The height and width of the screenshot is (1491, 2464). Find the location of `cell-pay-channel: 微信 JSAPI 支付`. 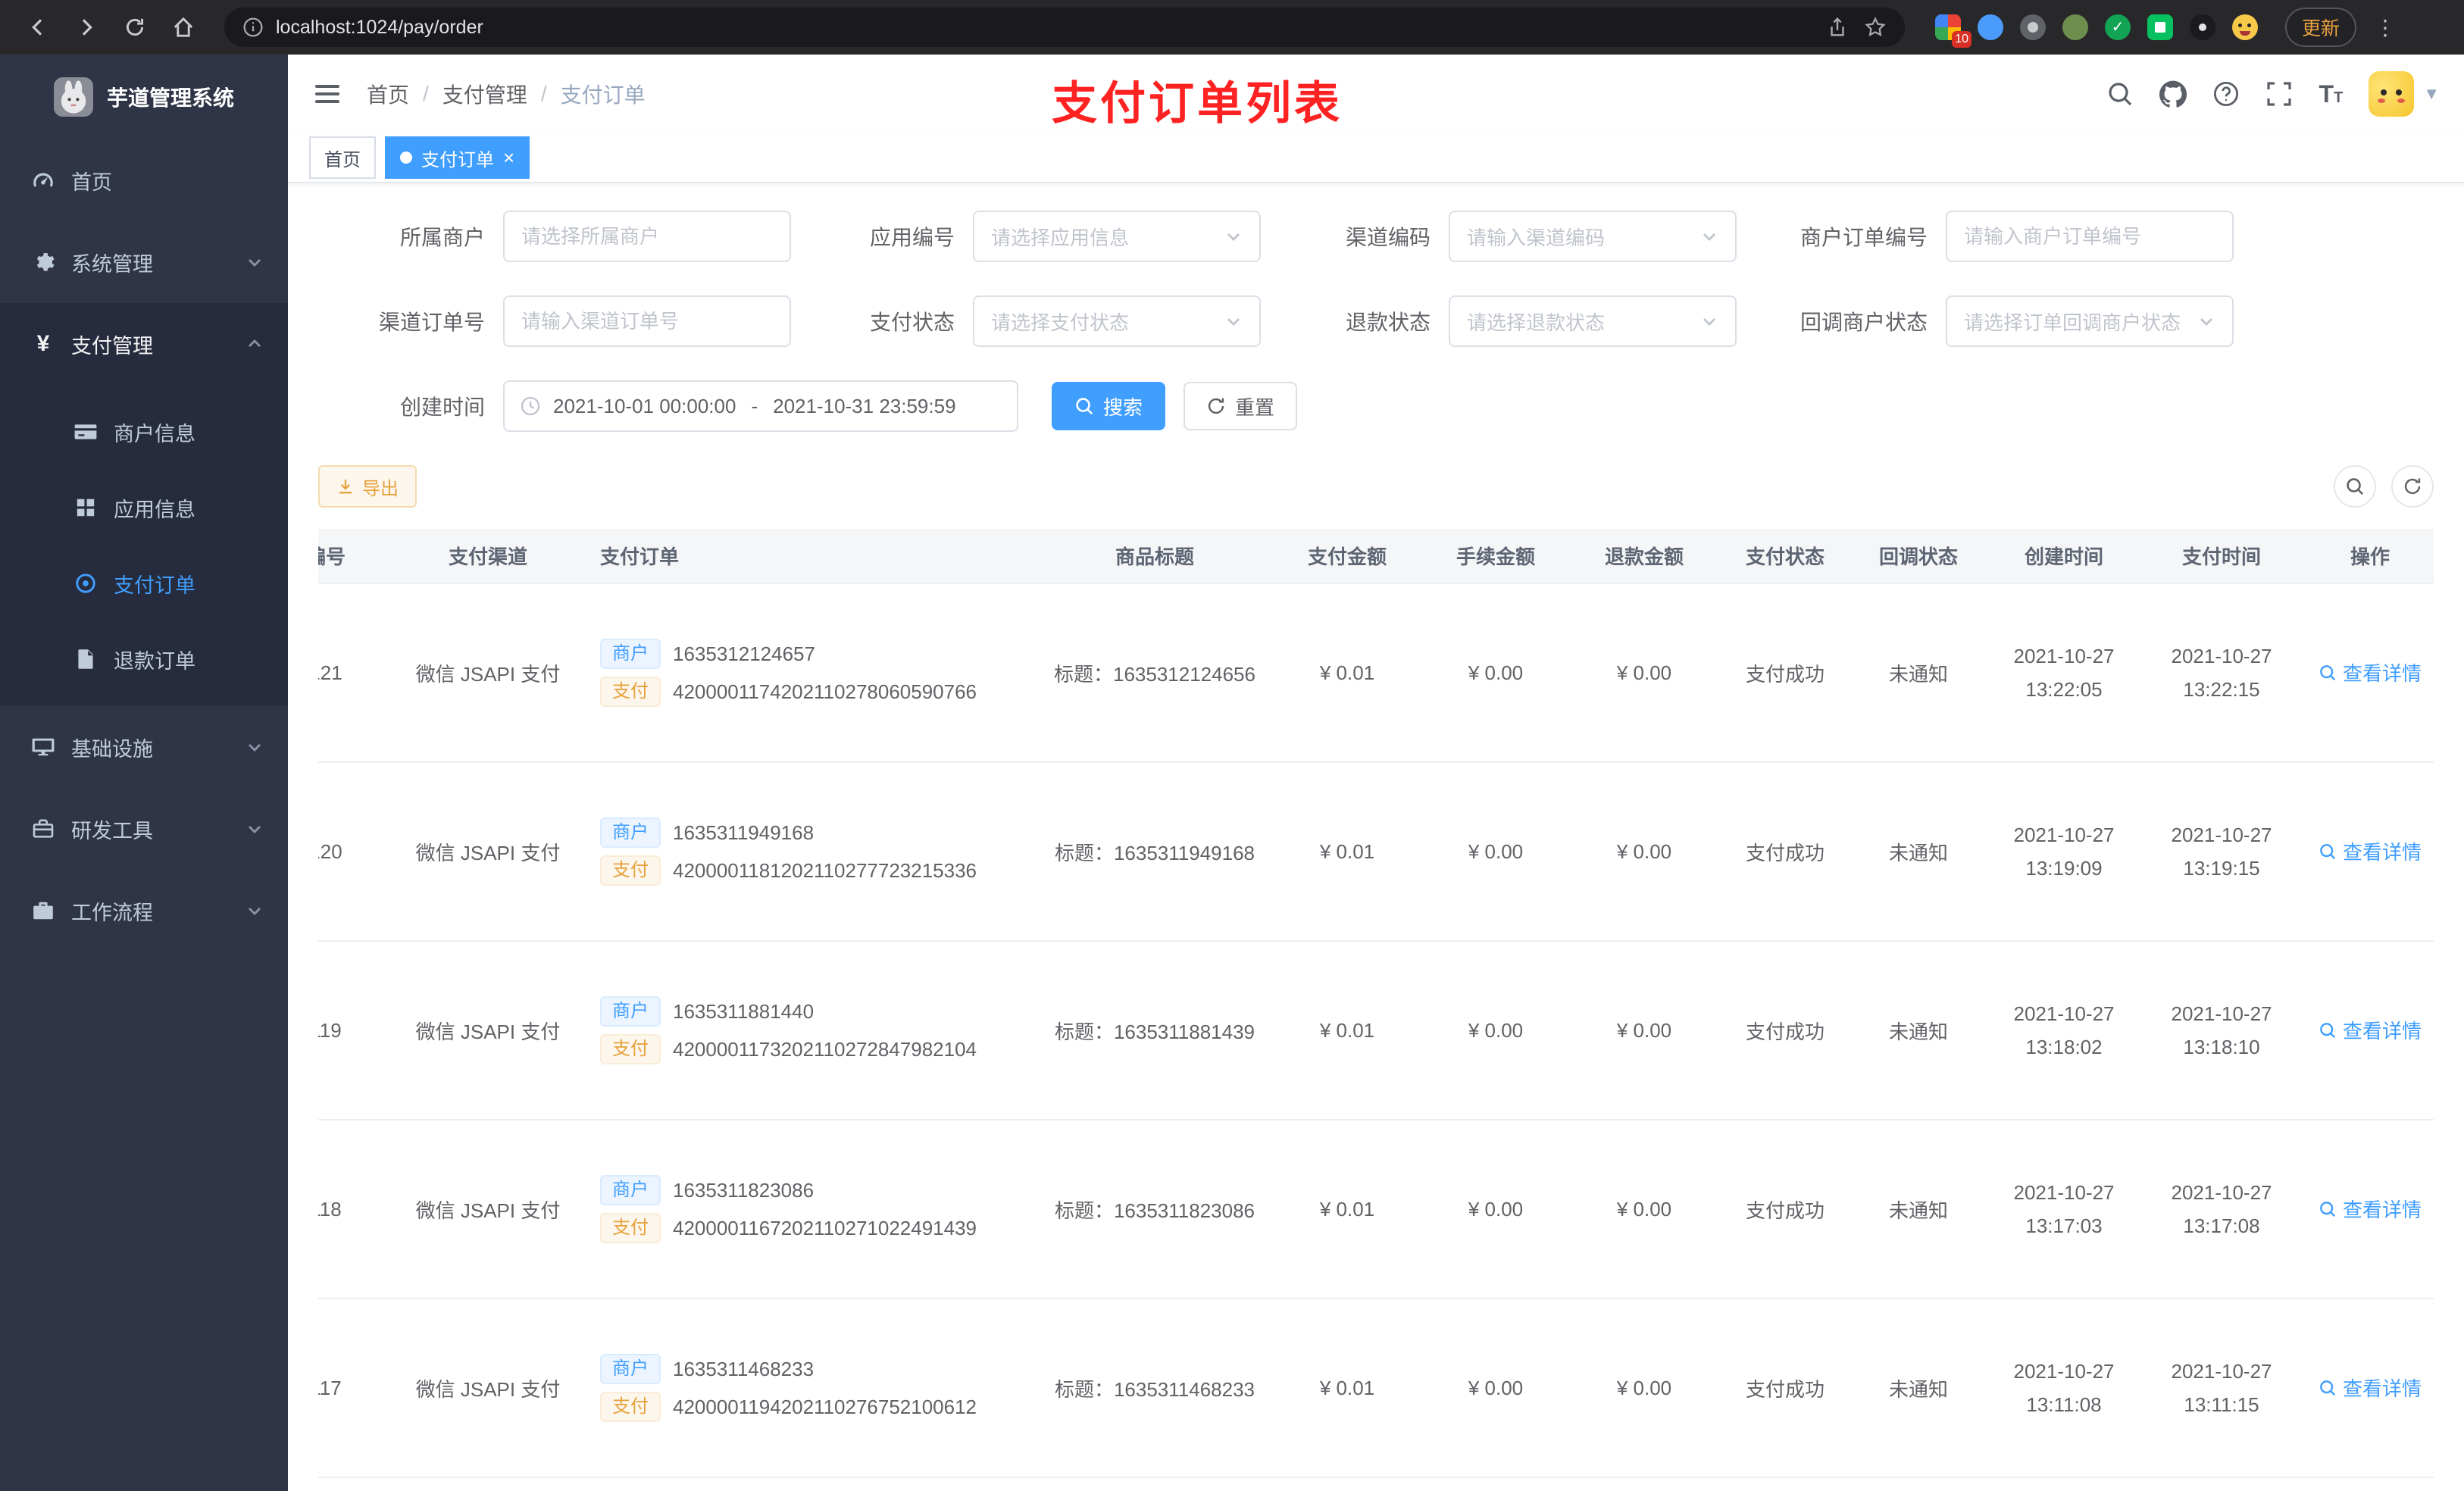

cell-pay-channel: 微信 JSAPI 支付 is located at coordinates (488, 852).